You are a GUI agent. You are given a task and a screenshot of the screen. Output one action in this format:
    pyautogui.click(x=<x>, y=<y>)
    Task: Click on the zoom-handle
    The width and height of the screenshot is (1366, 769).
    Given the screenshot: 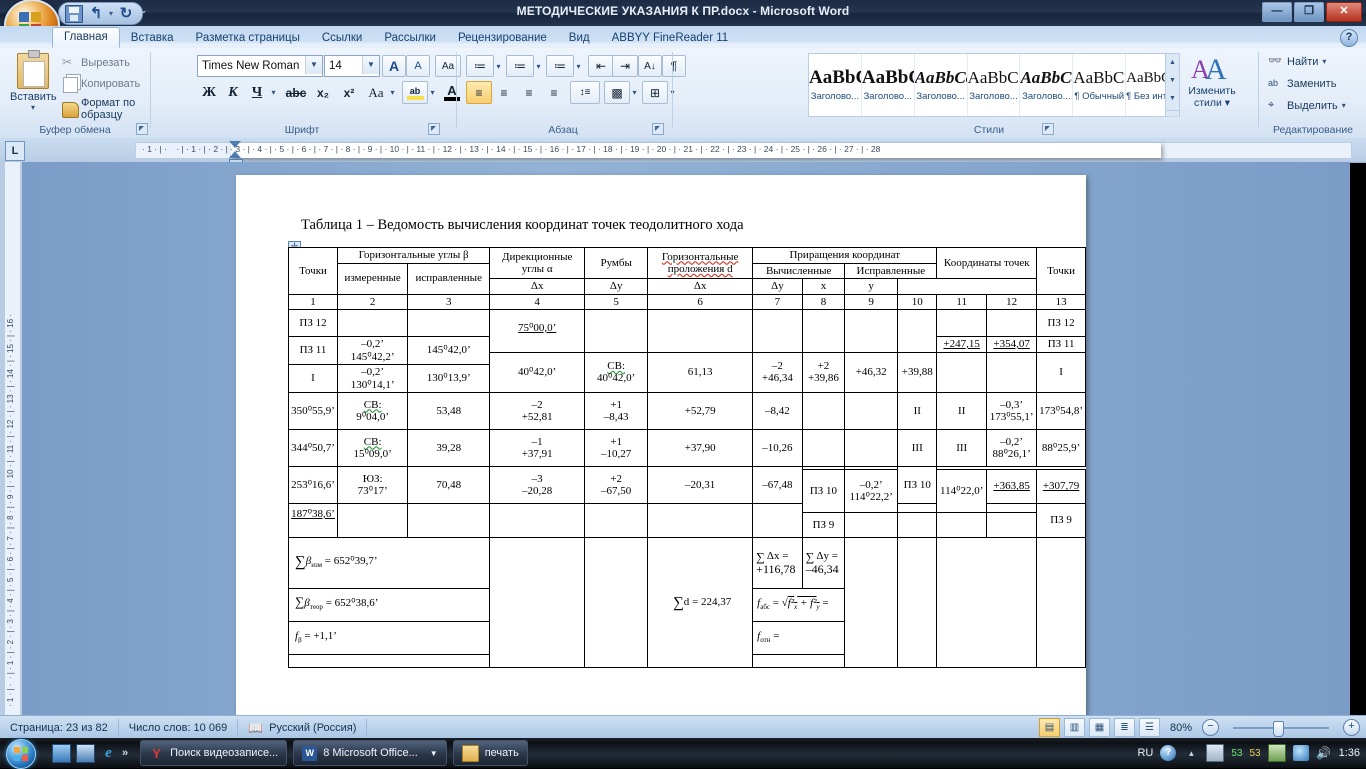 What is the action you would take?
    pyautogui.click(x=1278, y=728)
    